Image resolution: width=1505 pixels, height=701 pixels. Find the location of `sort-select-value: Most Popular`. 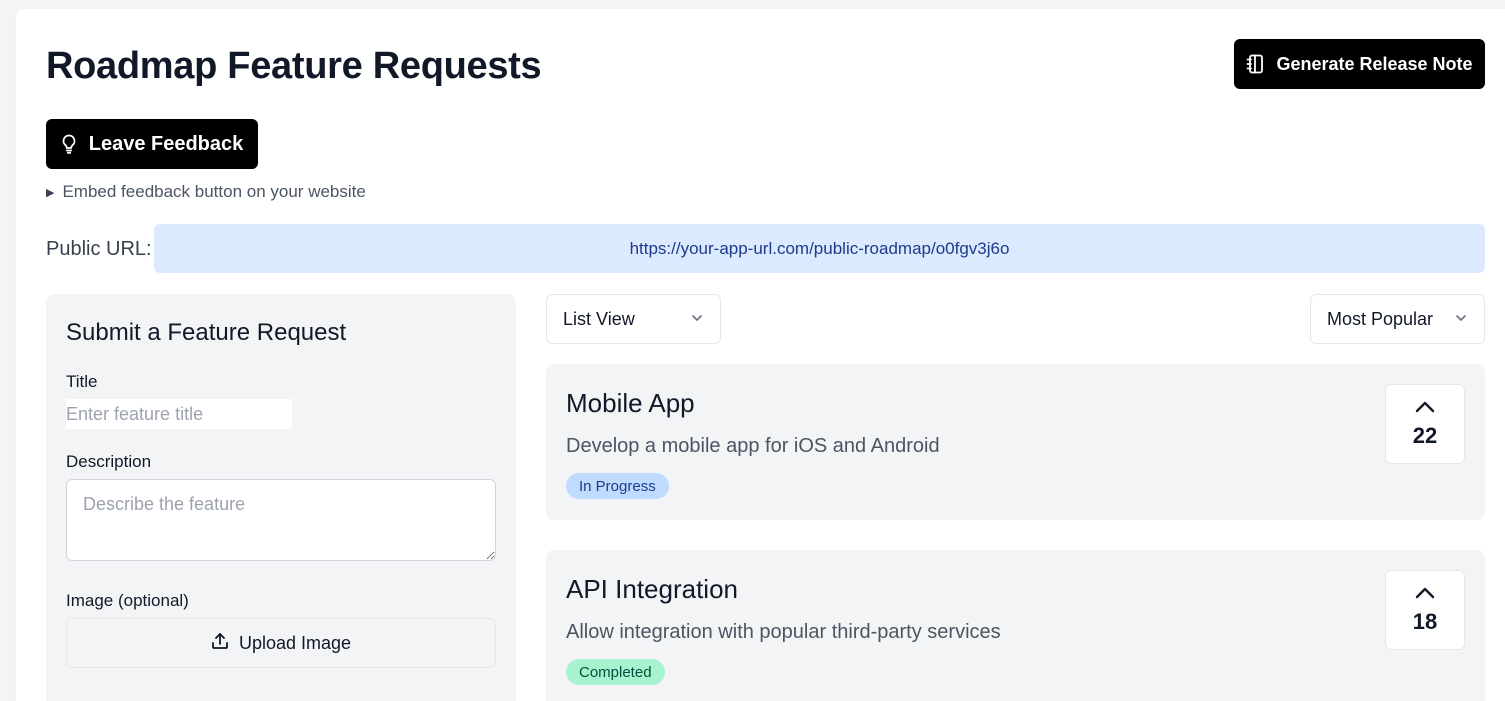

sort-select-value: Most Popular is located at coordinates (1380, 318).